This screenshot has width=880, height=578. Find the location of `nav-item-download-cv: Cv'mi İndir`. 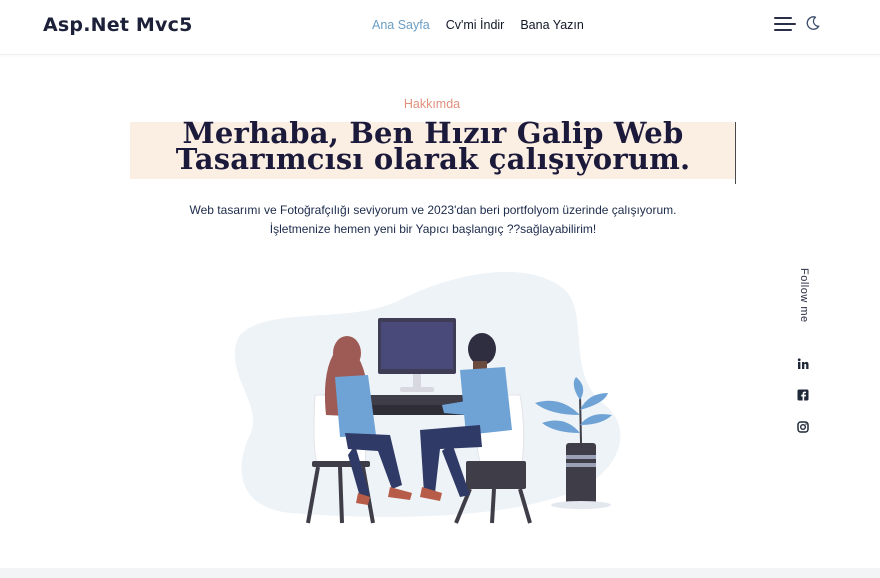

nav-item-download-cv: Cv'mi İndir is located at coordinates (475, 25).